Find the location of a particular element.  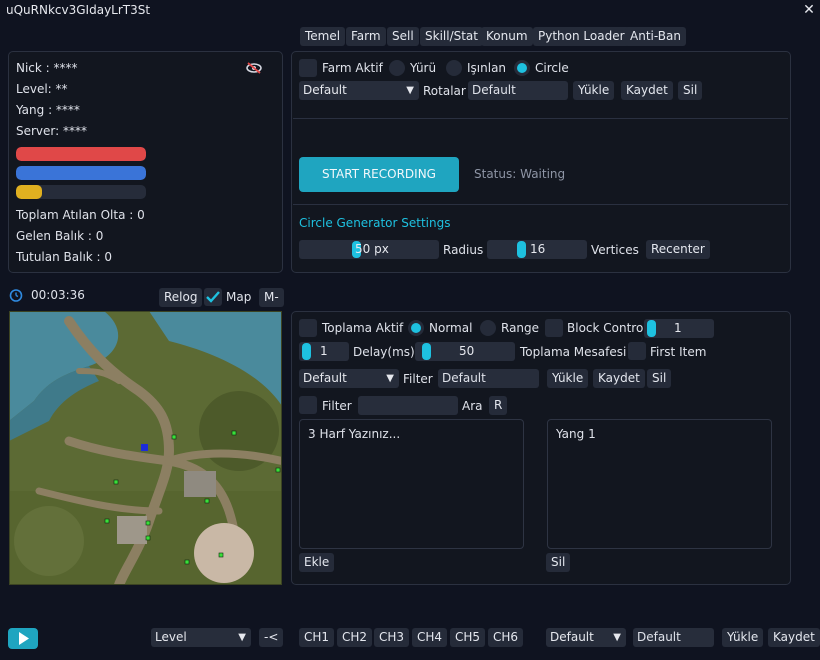

channel-1-button: CH1 is located at coordinates (317, 637).